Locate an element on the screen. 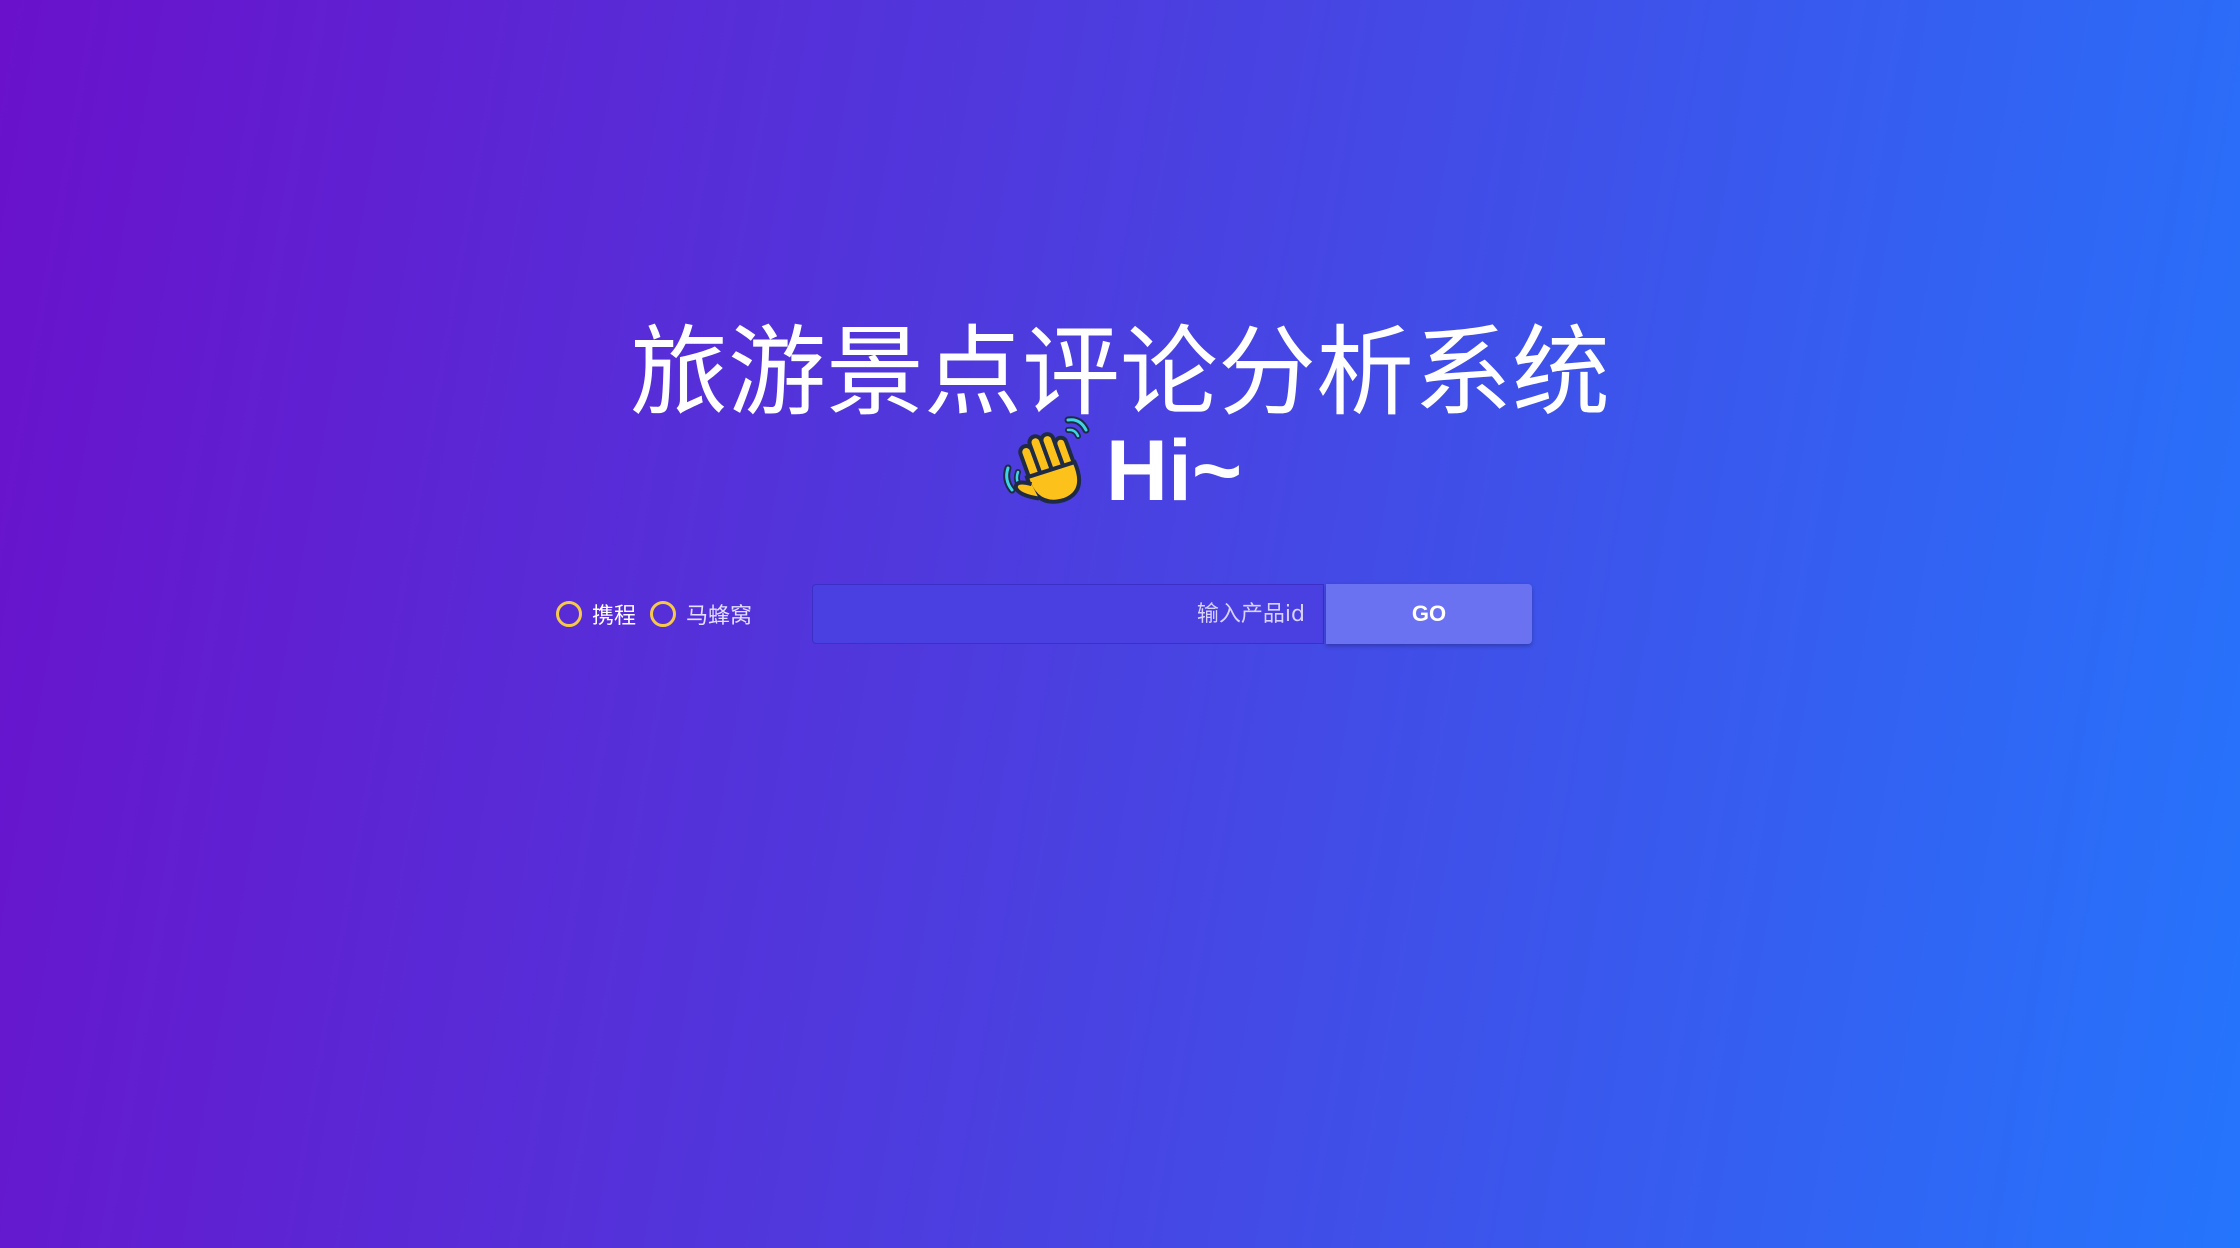  greeting: Hi~ is located at coordinates (1120, 468).